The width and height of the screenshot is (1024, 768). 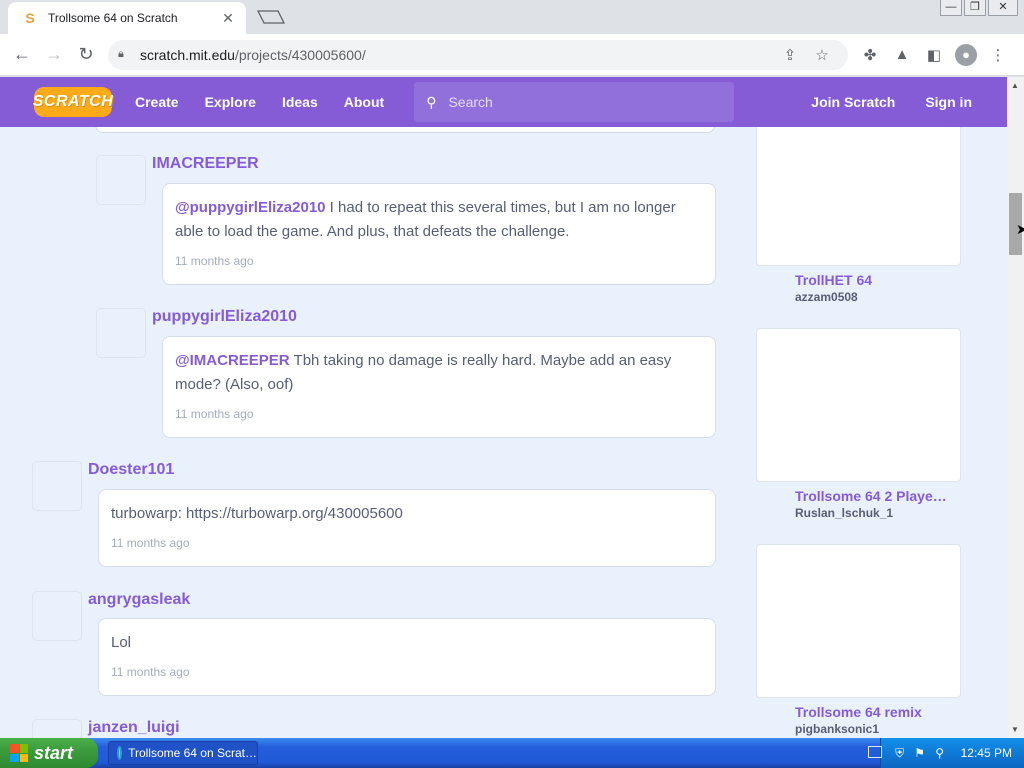 I want to click on window-controls: — ❐ ✕, so click(x=979, y=8).